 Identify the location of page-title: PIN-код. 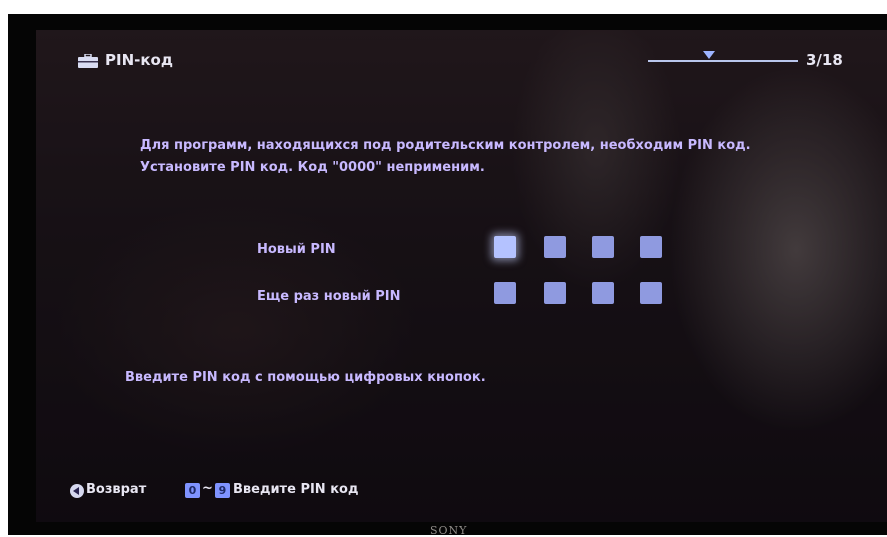
(139, 60).